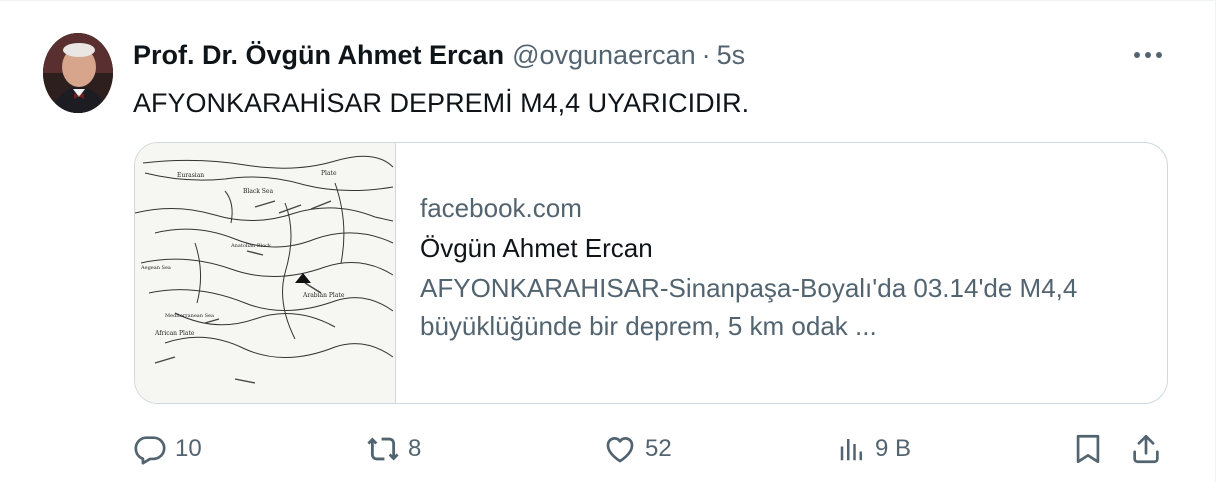  I want to click on map-label-arabian-plate: Arabian Plate, so click(323, 295).